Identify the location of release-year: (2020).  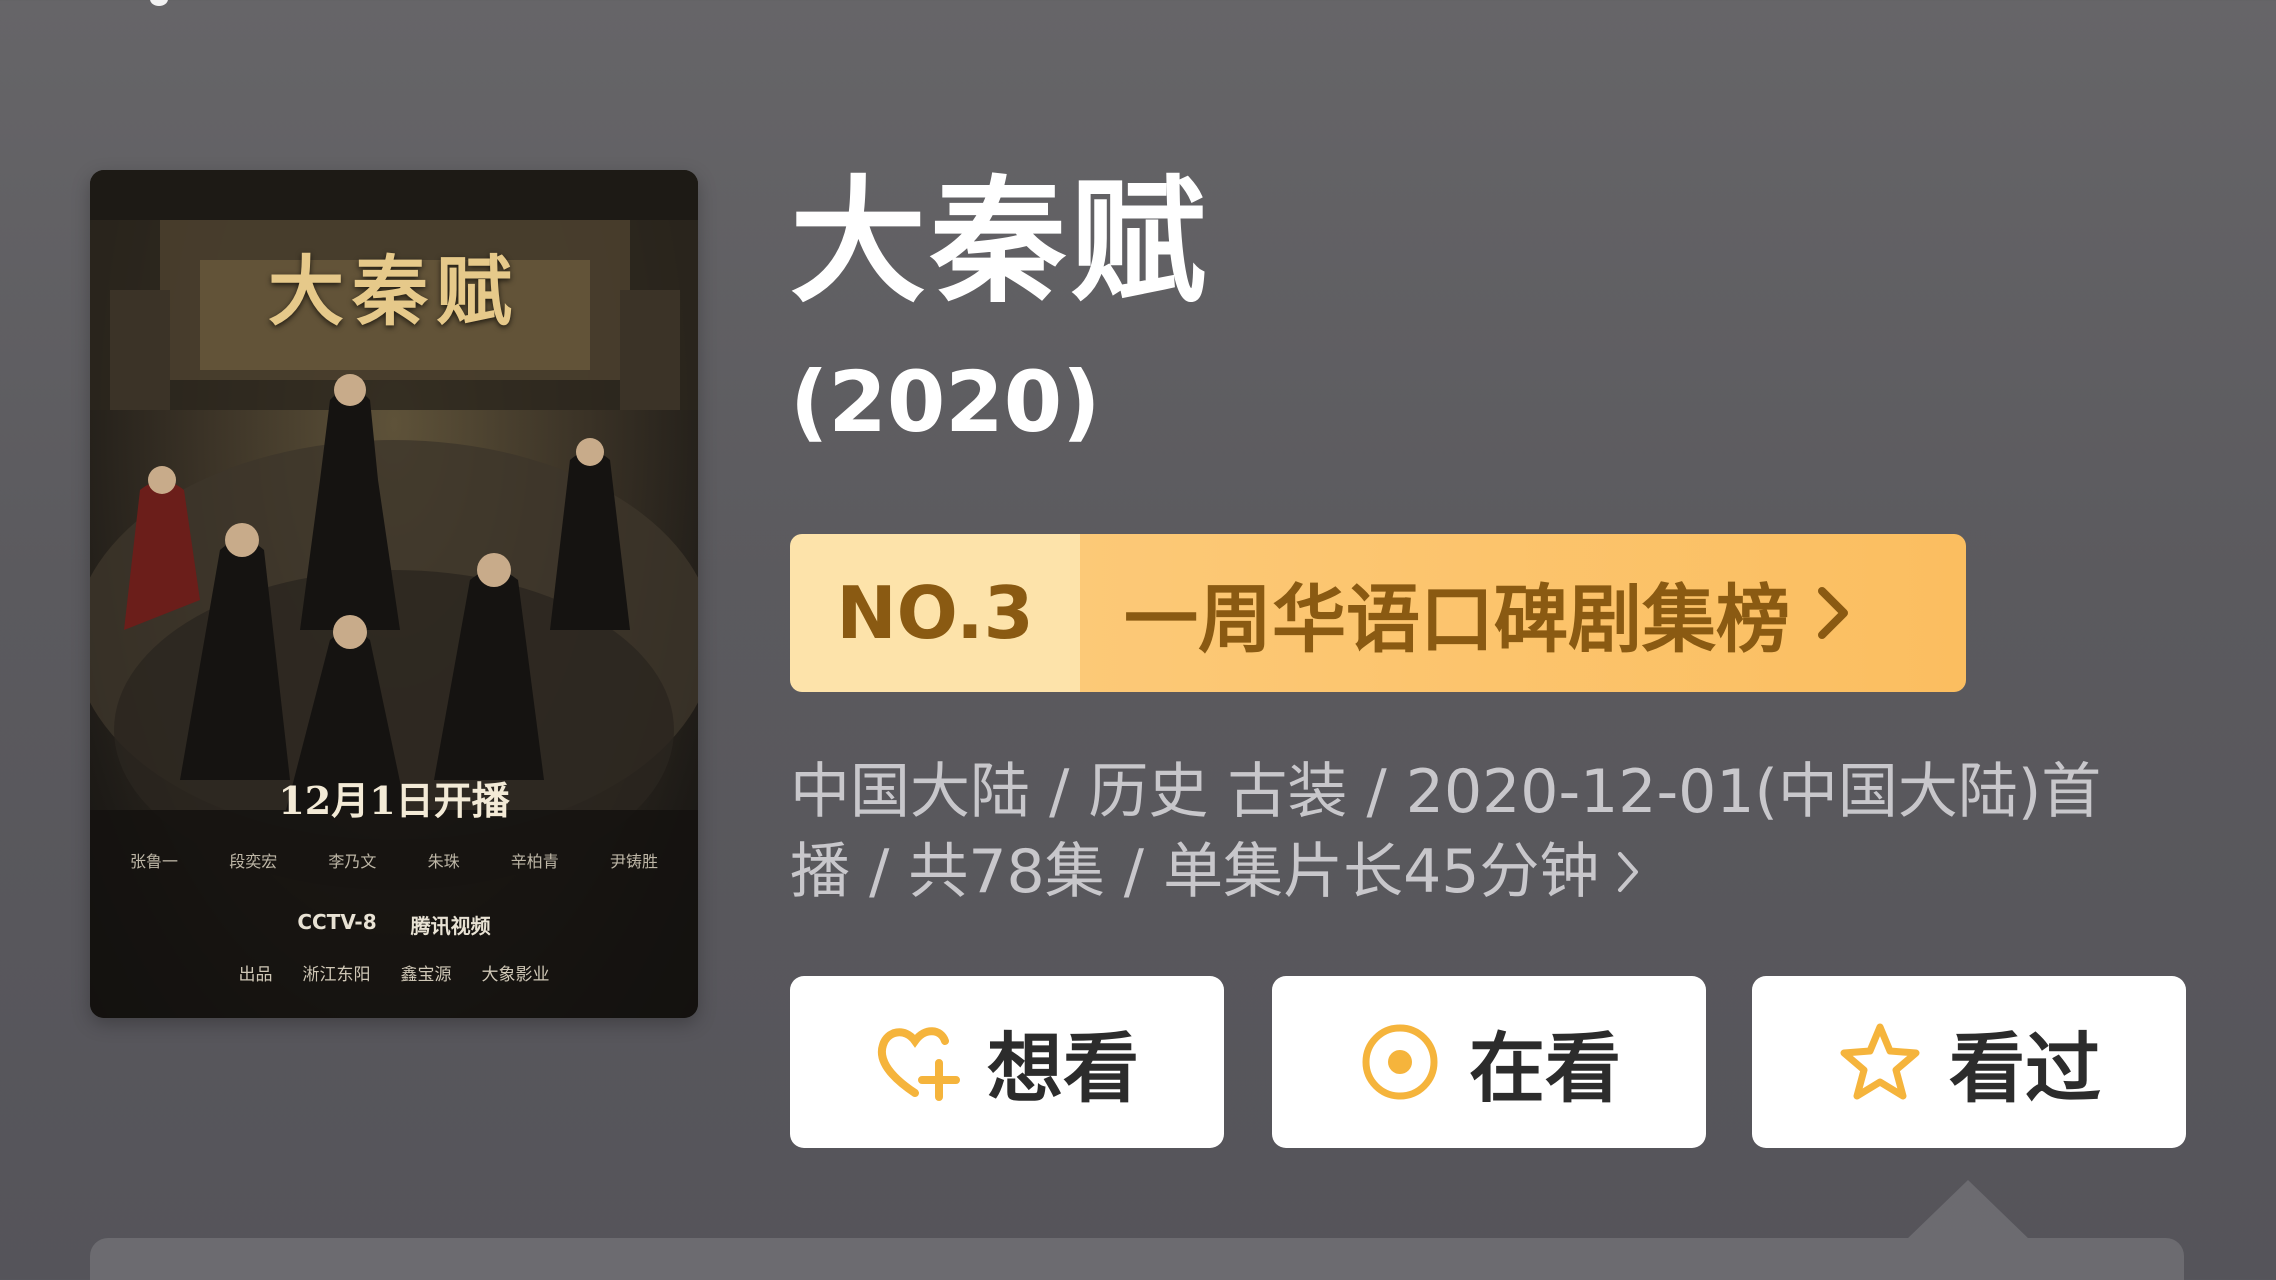
(945, 402).